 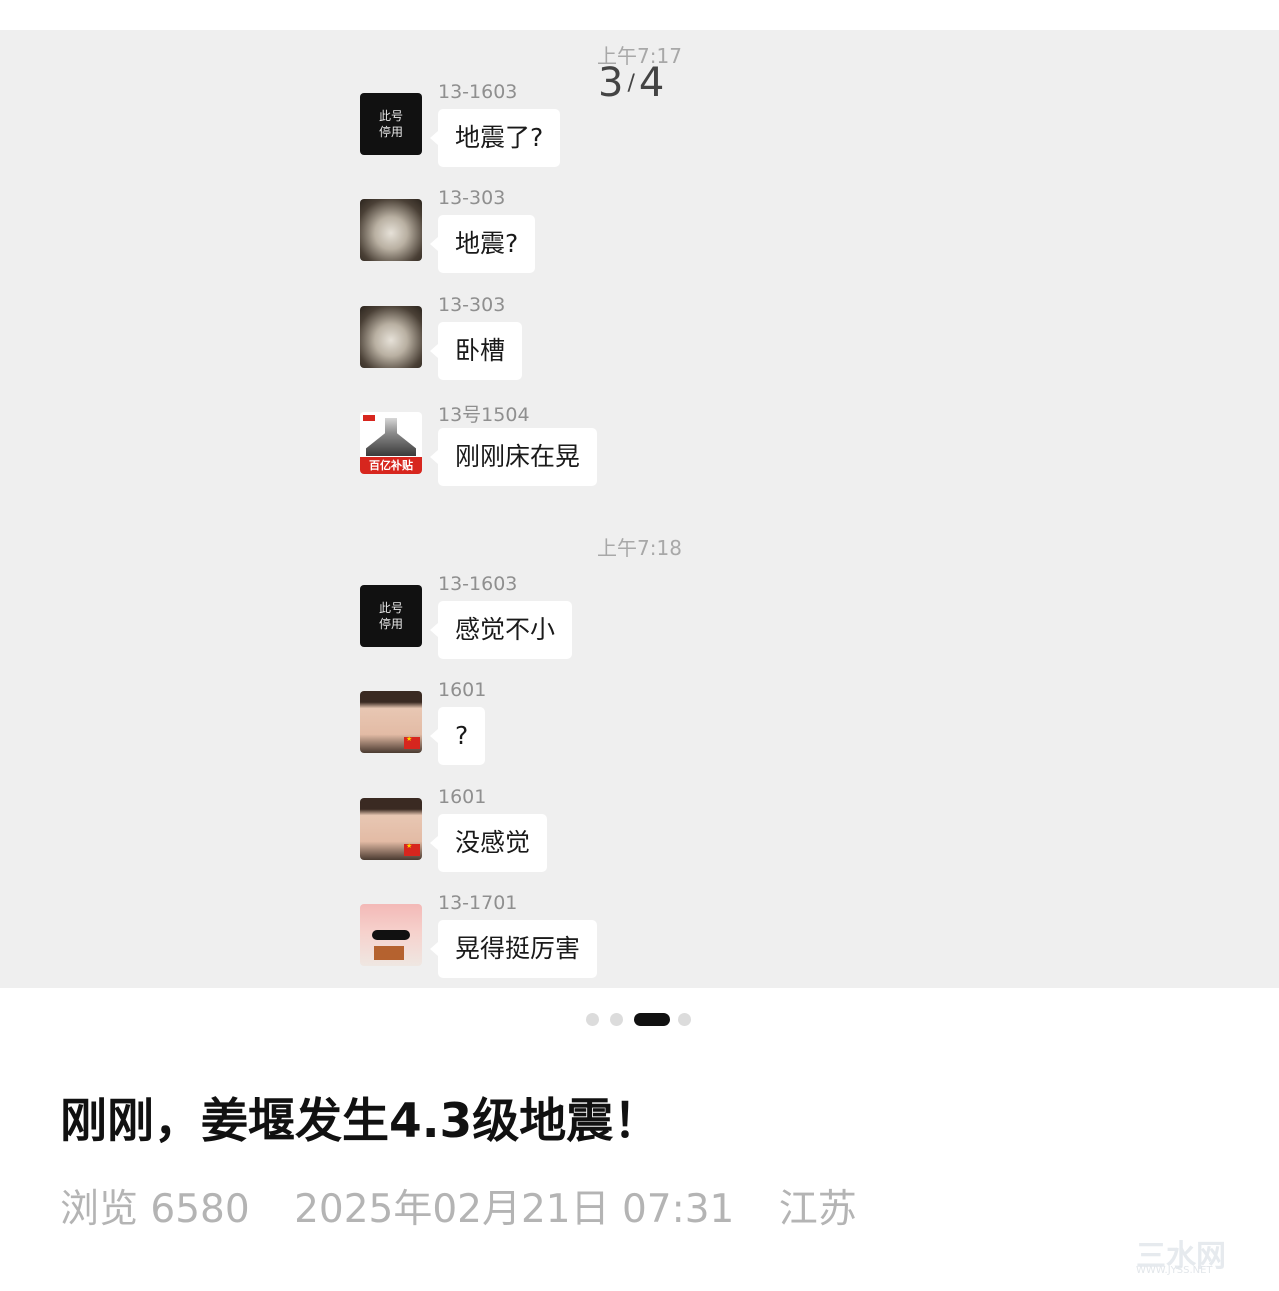 I want to click on avatar: 百亿补贴, so click(x=391, y=443).